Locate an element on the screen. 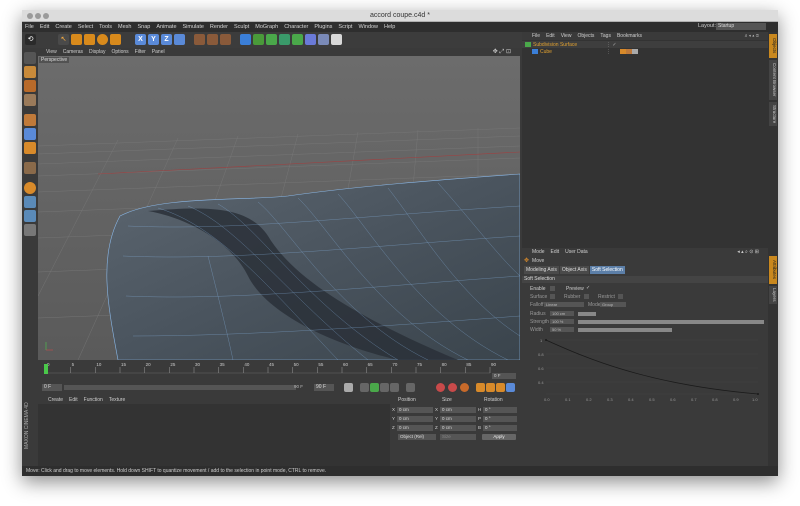  rotation-key-icon is located at coordinates (500, 387).